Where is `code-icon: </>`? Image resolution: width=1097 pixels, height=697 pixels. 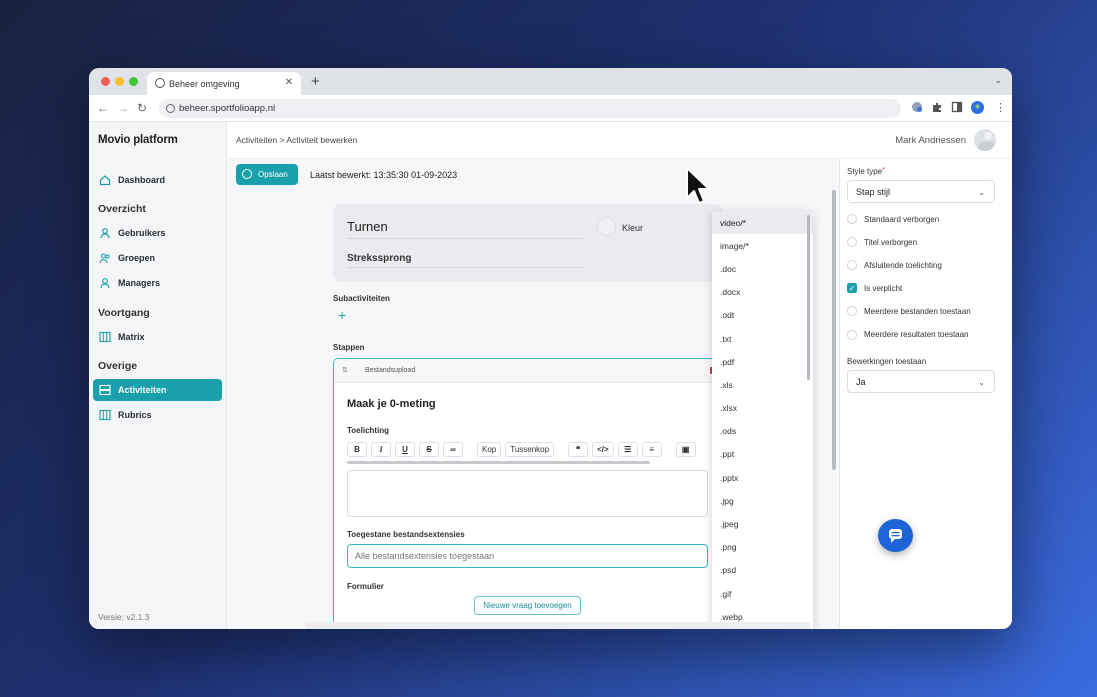
code-icon: </> is located at coordinates (603, 449).